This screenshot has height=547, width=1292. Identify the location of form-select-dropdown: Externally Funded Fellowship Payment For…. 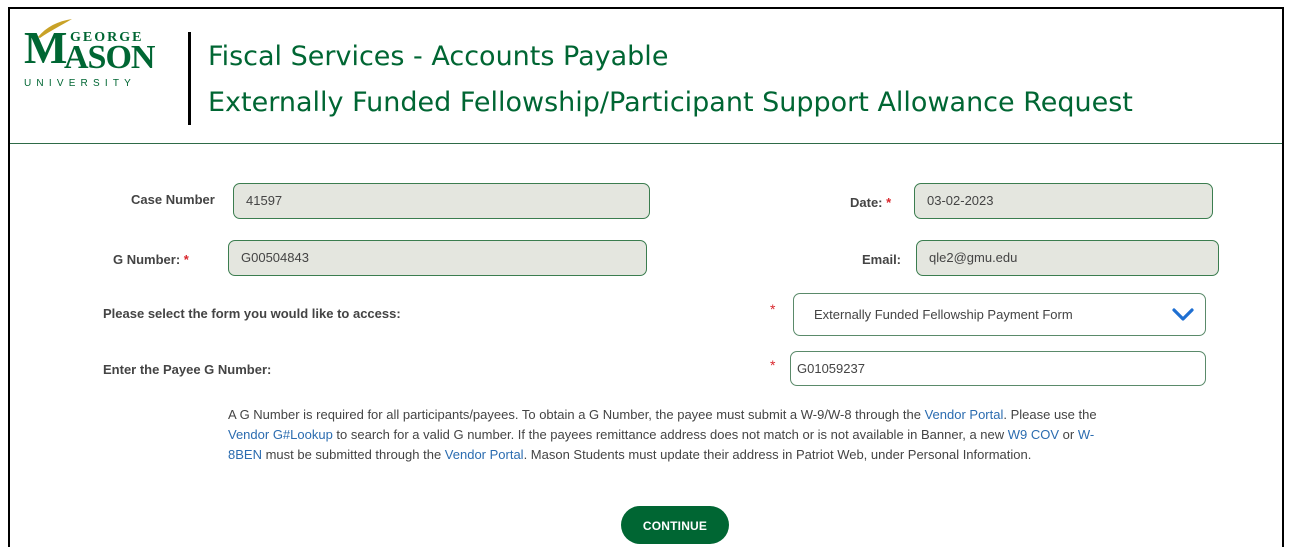
(999, 314).